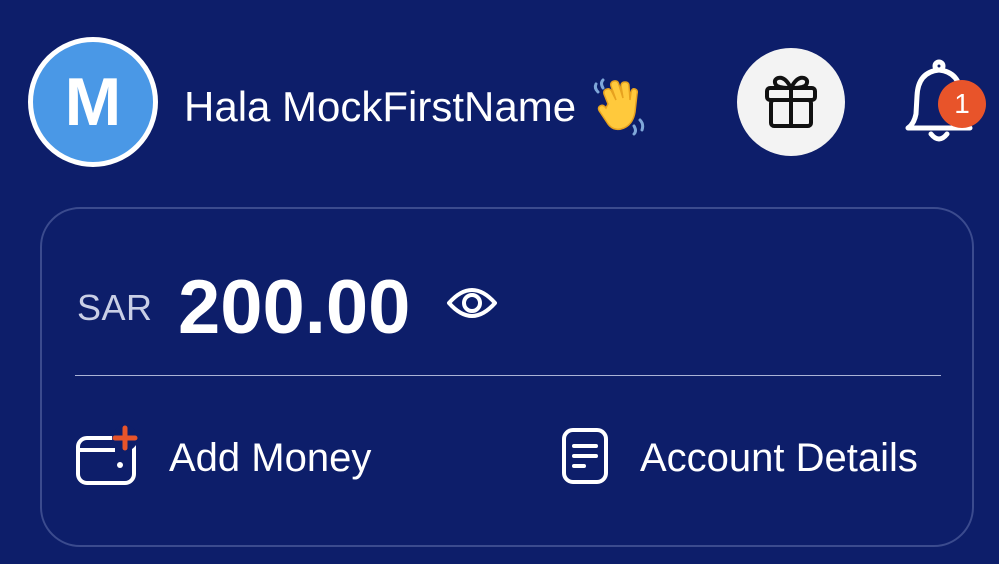 Image resolution: width=999 pixels, height=564 pixels. Describe the element at coordinates (380, 106) in the screenshot. I see `greeting-text: Hala MockFirstName` at that location.